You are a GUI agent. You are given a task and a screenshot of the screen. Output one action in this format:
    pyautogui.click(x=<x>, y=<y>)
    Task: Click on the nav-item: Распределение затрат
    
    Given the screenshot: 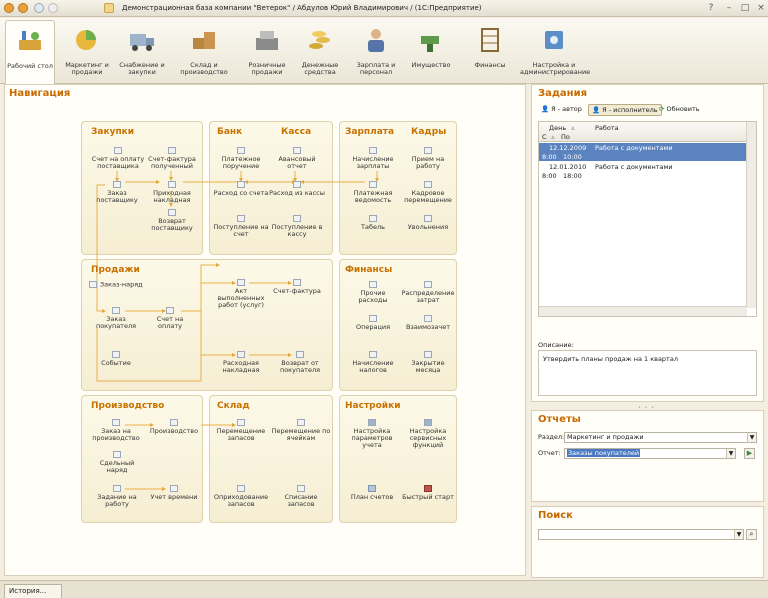 What is the action you would take?
    pyautogui.click(x=428, y=292)
    